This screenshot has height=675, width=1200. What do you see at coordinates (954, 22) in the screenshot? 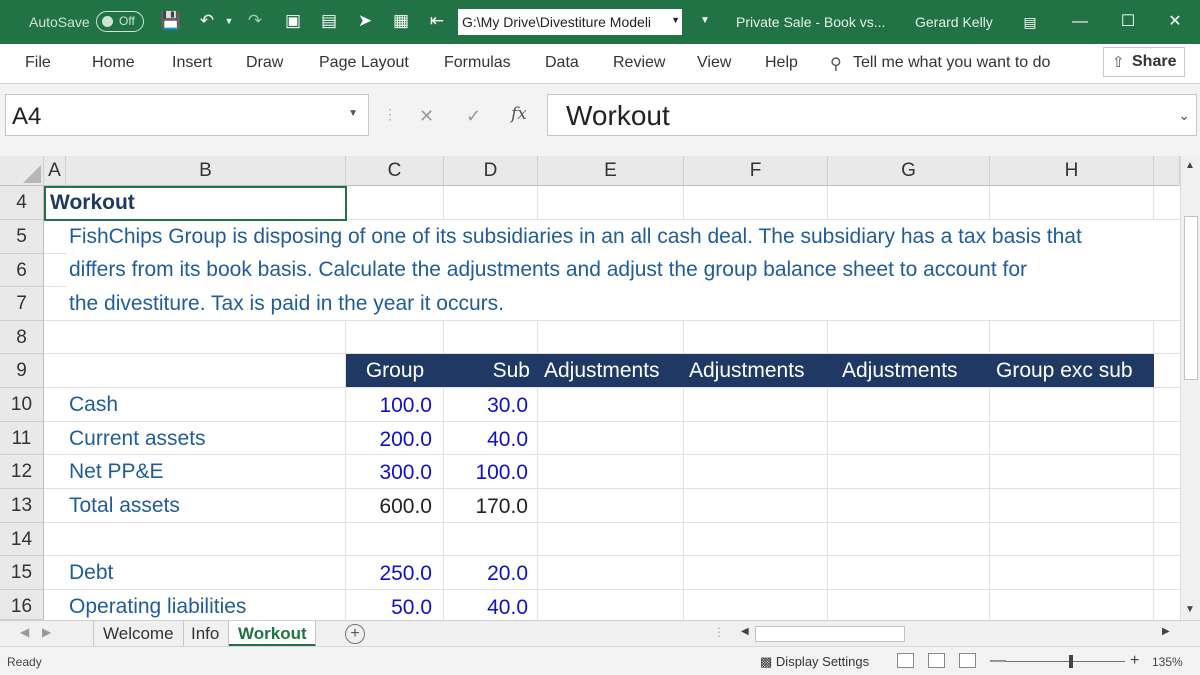
I see `user-name: Gerard Kelly` at bounding box center [954, 22].